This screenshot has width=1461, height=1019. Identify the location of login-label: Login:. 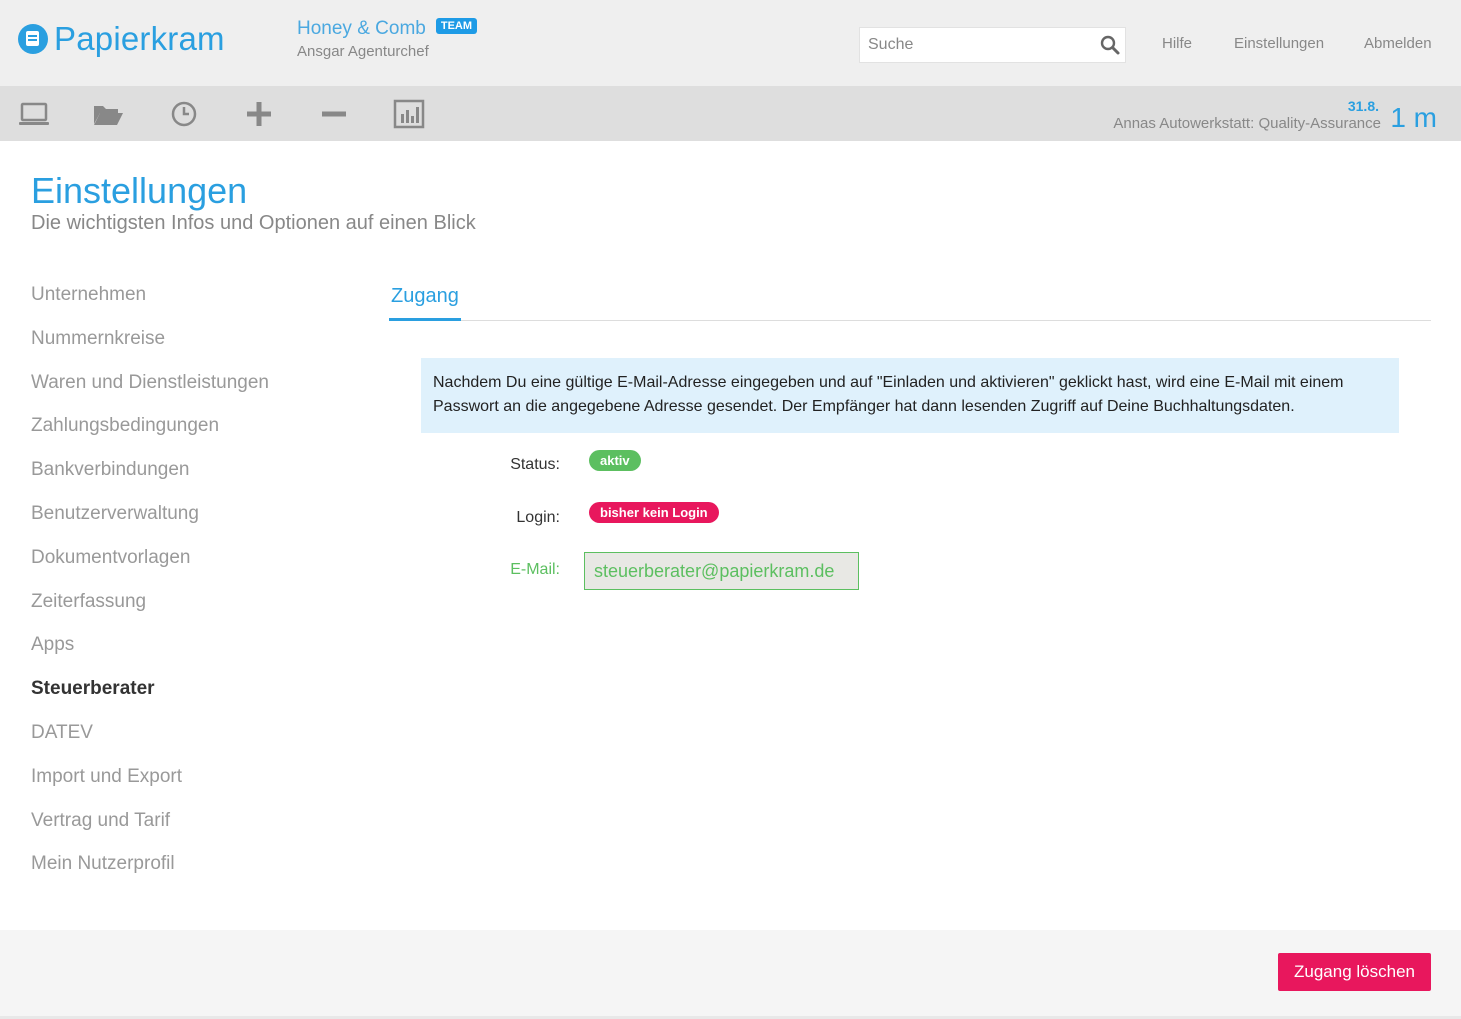
(538, 517).